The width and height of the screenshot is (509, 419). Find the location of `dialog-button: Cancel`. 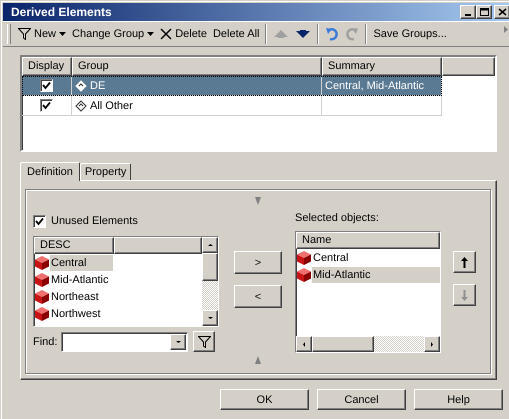

dialog-button: Cancel is located at coordinates (361, 399).